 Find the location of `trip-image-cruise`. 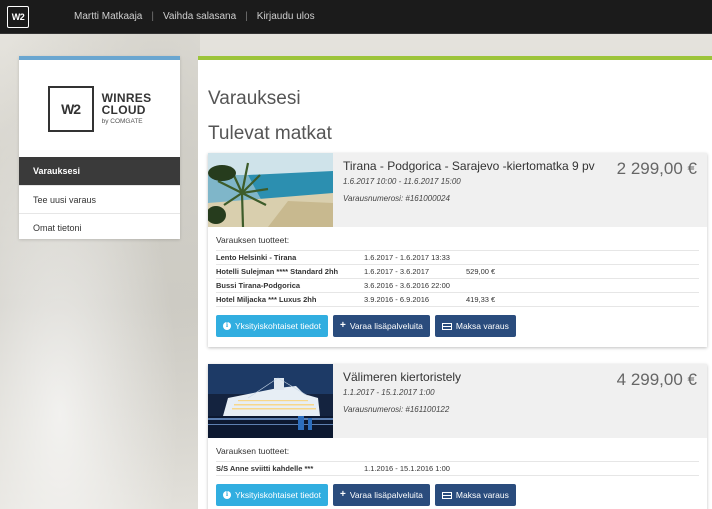

trip-image-cruise is located at coordinates (270, 401).